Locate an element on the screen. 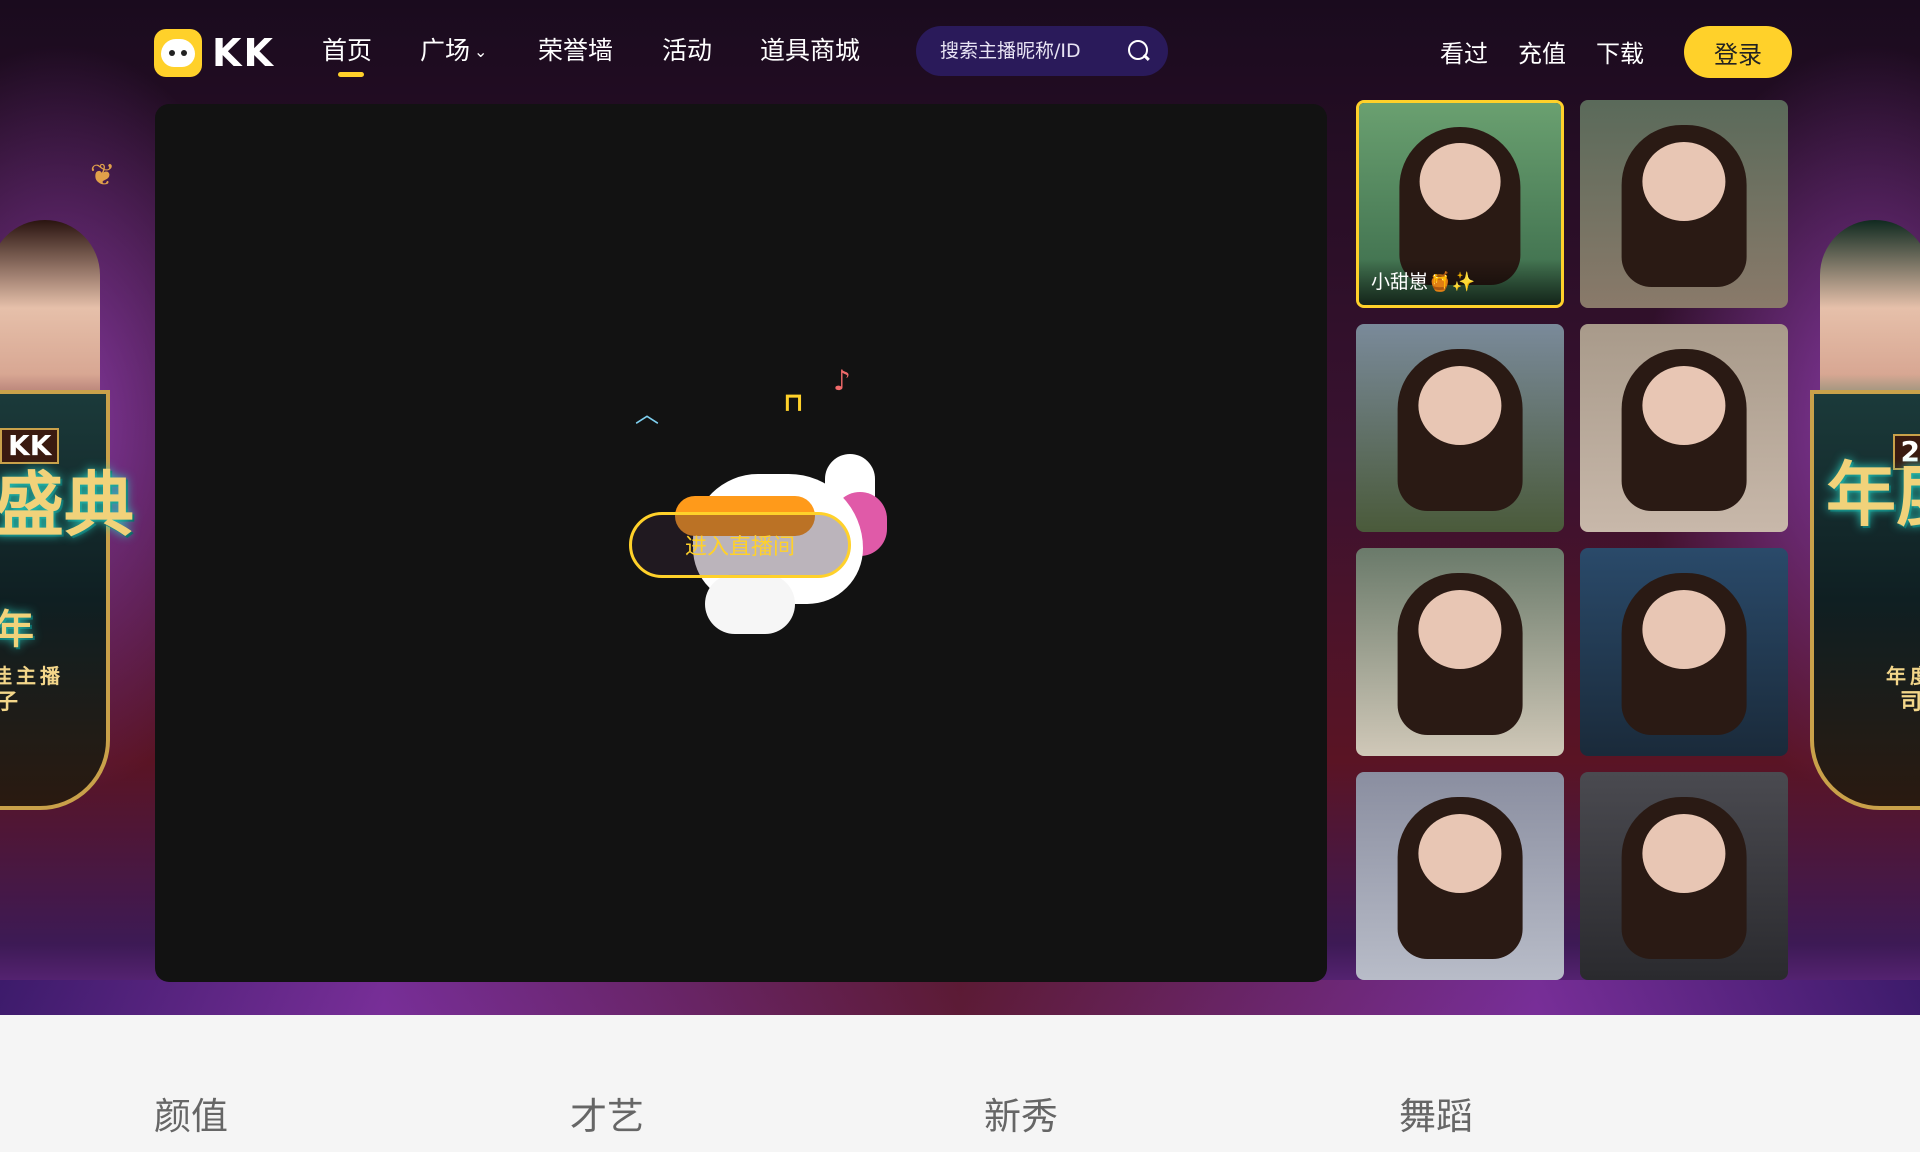 The image size is (1920, 1152). left-banner-title: 盛典 is located at coordinates (67, 505).